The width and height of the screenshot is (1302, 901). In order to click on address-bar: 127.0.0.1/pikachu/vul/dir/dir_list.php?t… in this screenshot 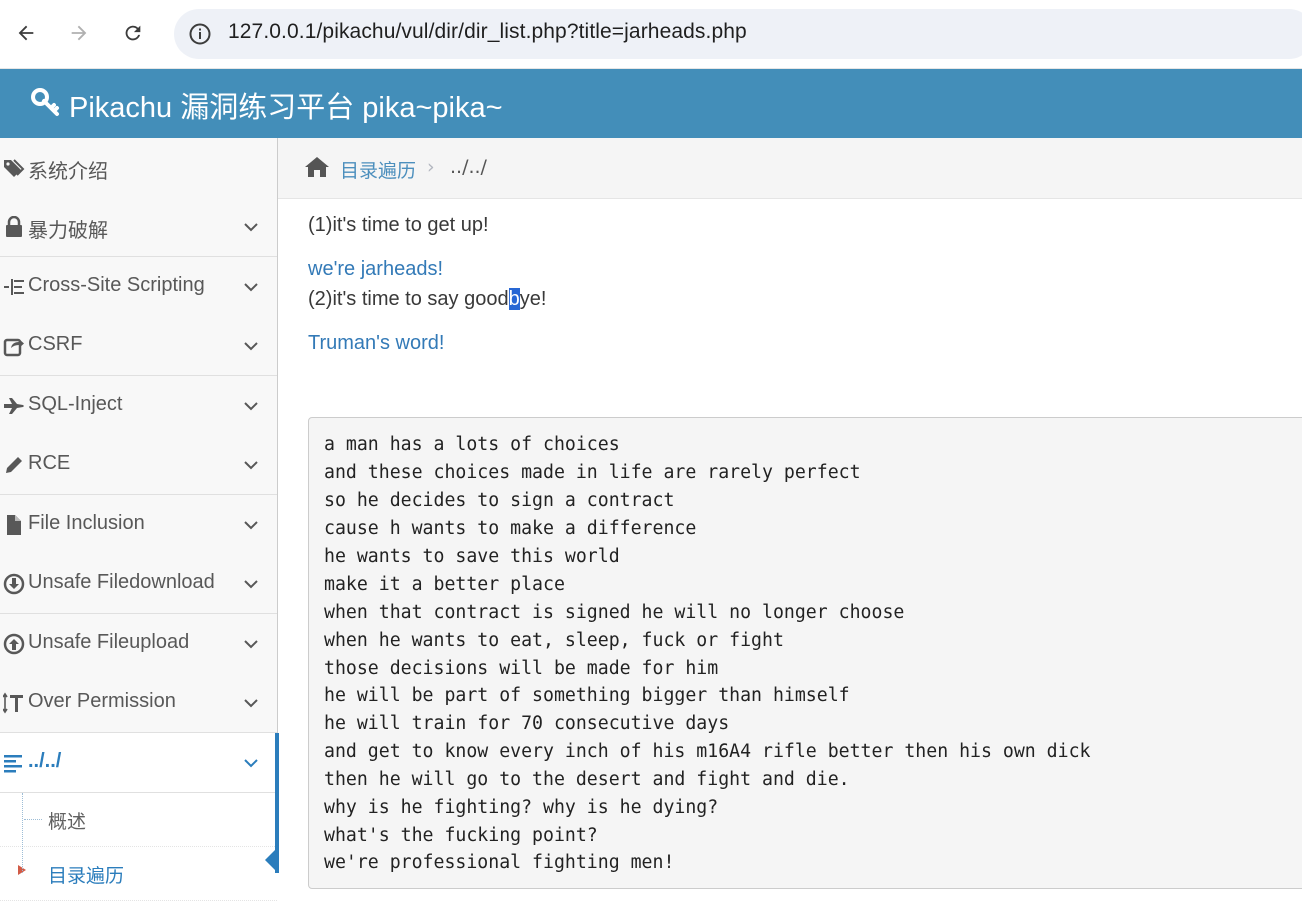, I will do `click(738, 34)`.